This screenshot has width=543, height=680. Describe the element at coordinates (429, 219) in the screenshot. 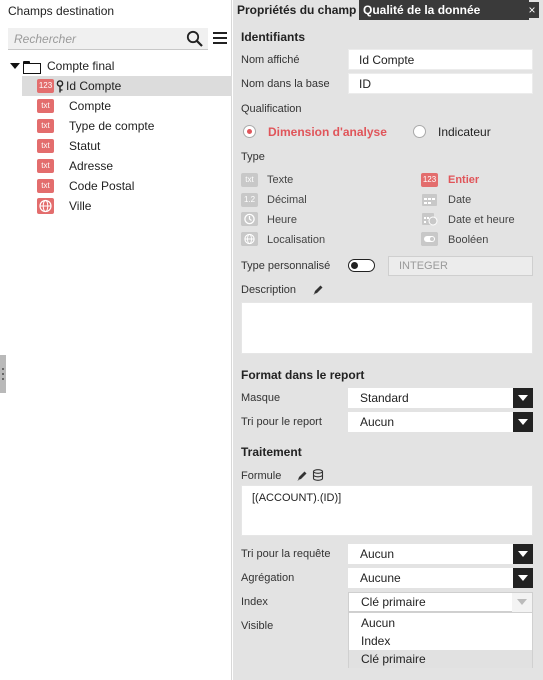

I see `calendar-clock-icon` at that location.